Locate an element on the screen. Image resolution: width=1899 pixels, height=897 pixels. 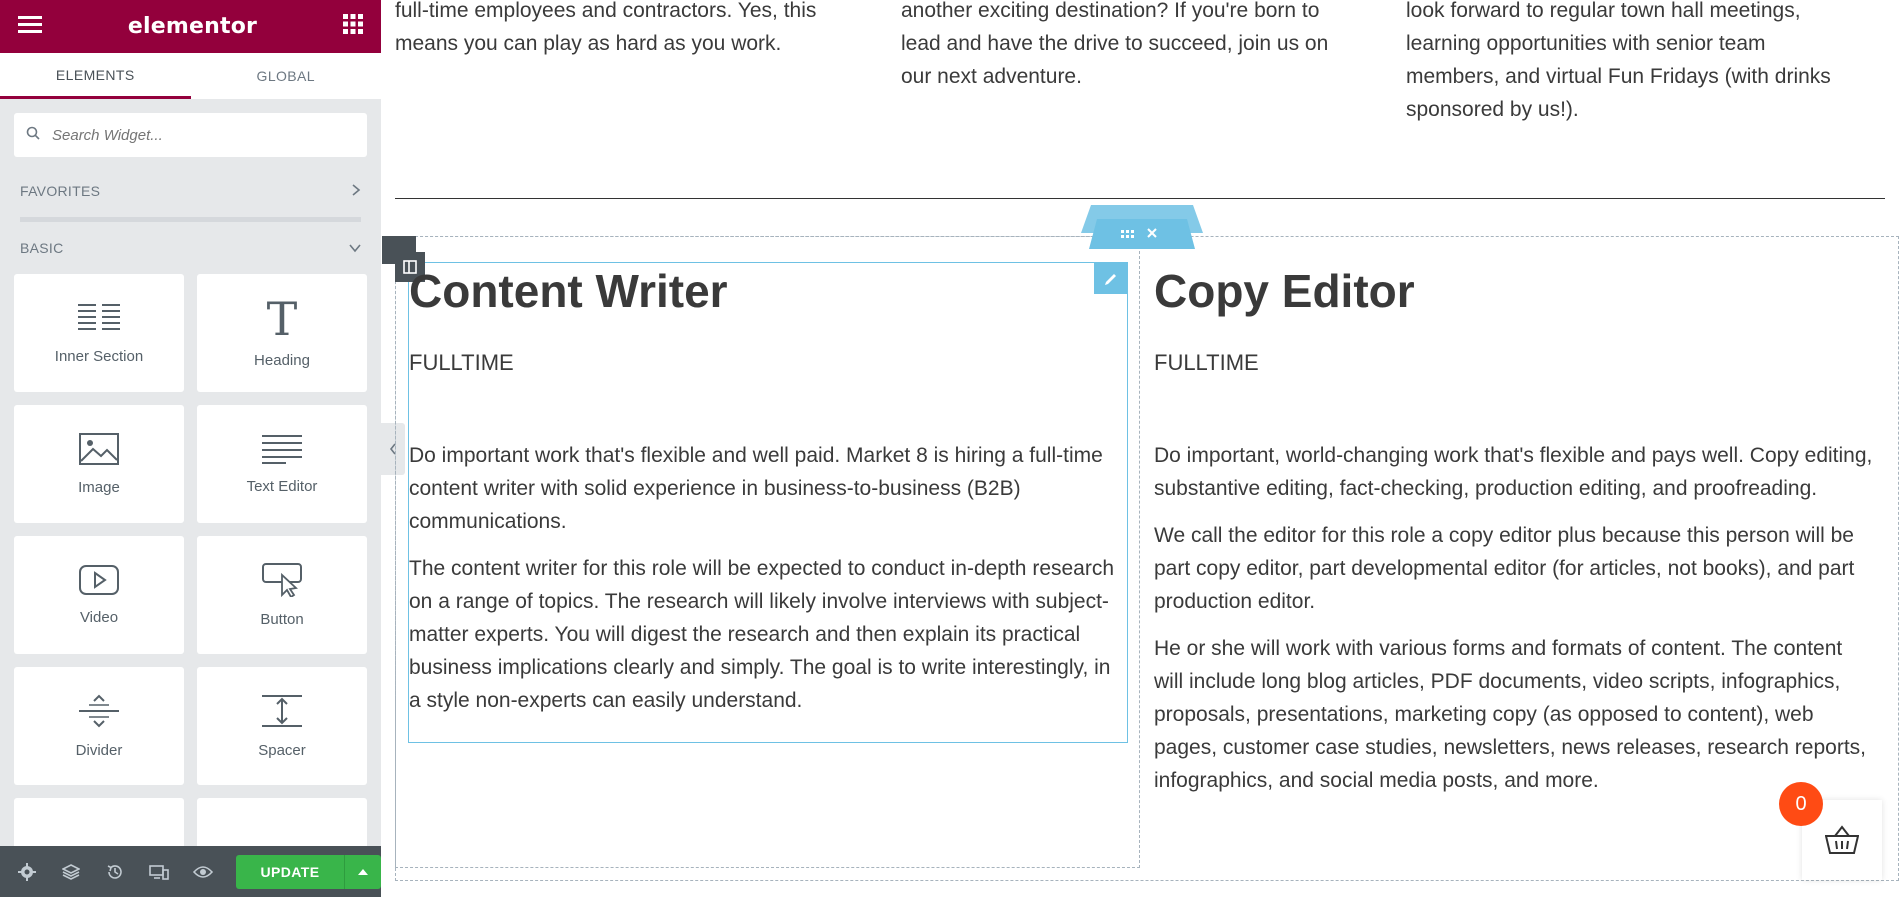
widget-video: Video is located at coordinates (99, 595).